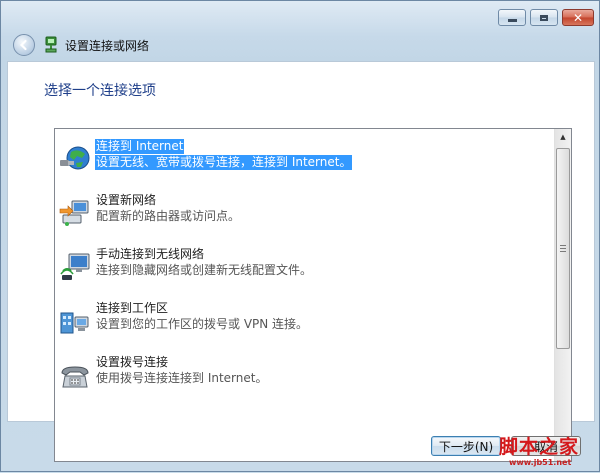  I want to click on maximize-button, so click(544, 17).